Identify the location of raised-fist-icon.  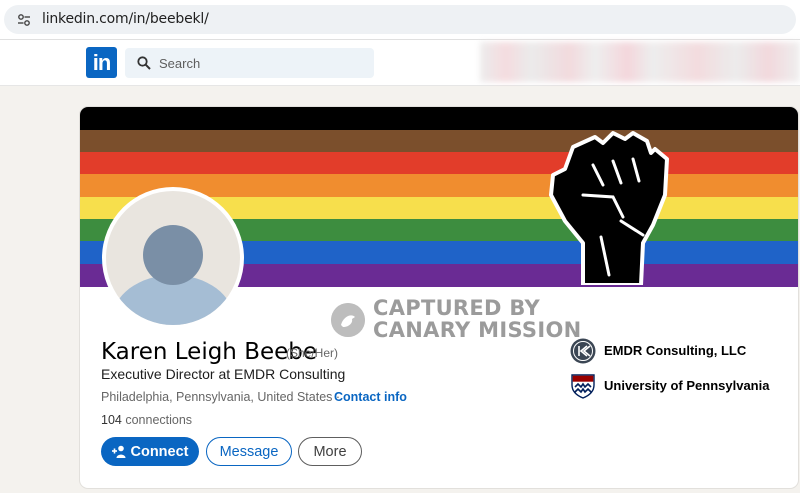
(609, 208).